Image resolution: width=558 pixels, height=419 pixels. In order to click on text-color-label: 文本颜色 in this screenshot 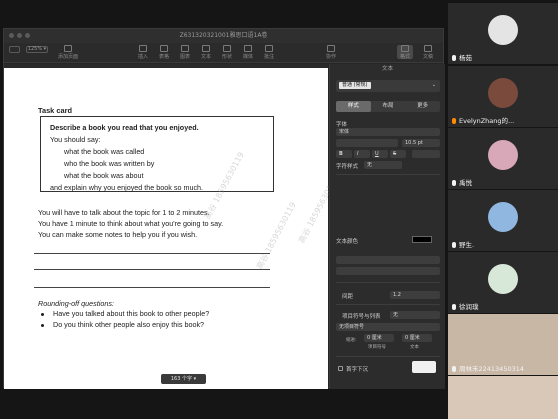, I will do `click(347, 242)`.